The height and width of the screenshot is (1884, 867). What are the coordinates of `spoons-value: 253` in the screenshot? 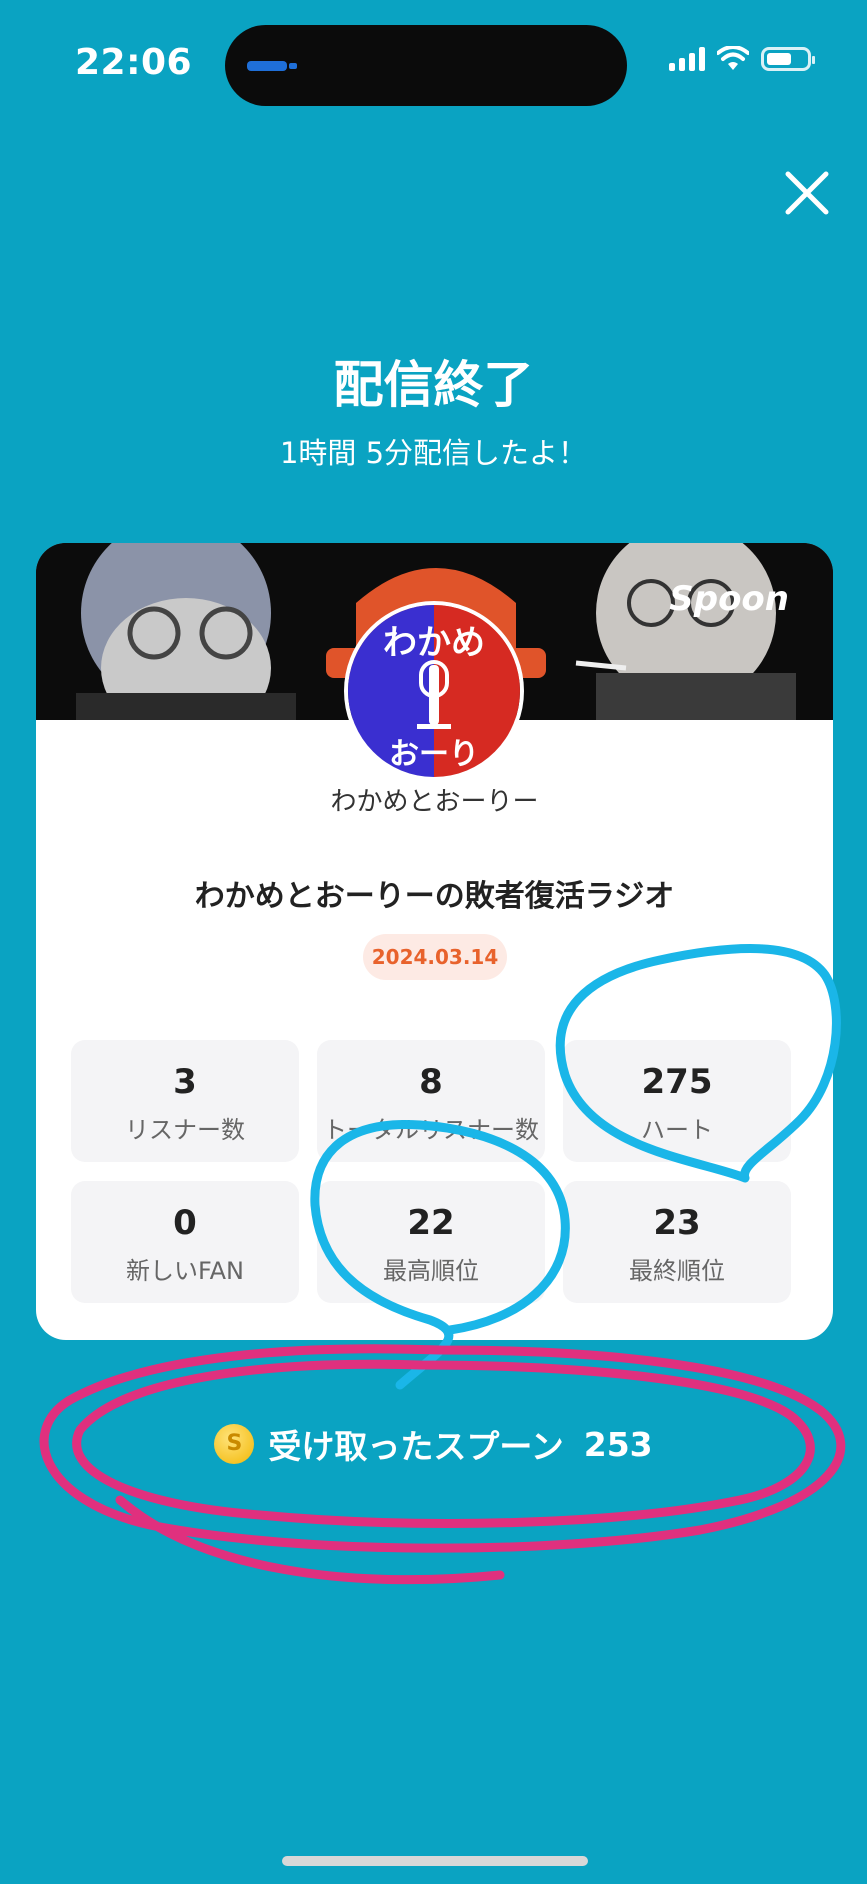 It's located at (618, 1444).